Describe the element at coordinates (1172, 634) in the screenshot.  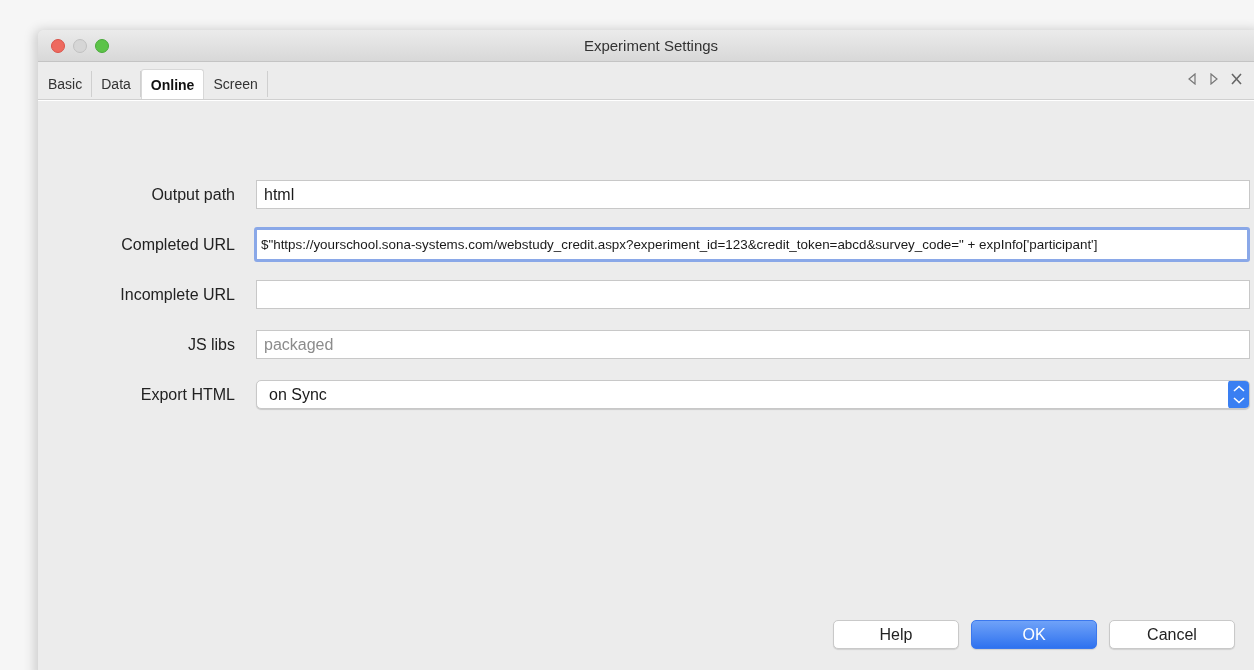
I see `dialog-button: Cancel` at that location.